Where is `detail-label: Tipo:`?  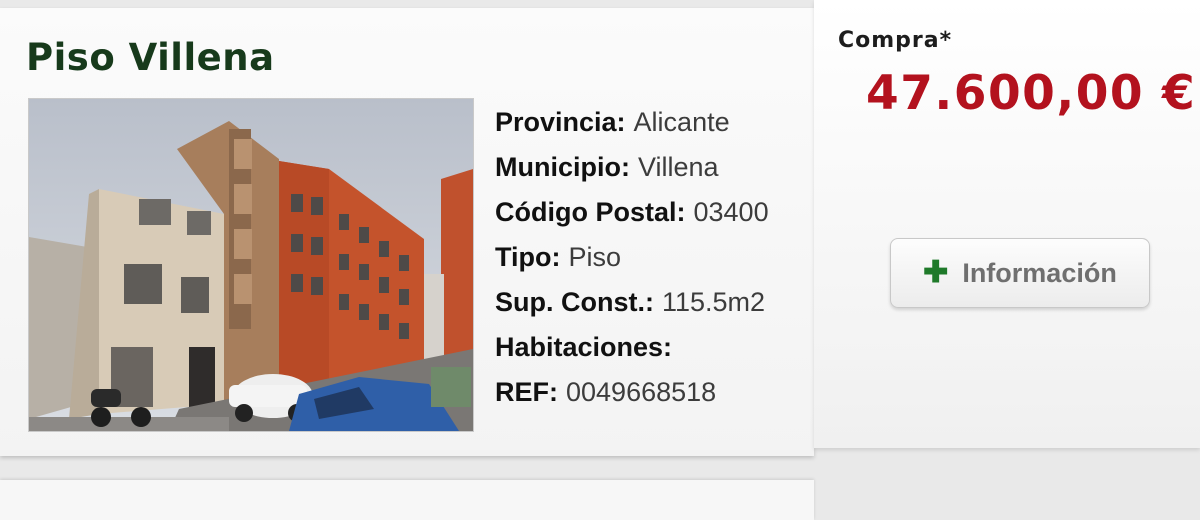
detail-label: Tipo: is located at coordinates (528, 257).